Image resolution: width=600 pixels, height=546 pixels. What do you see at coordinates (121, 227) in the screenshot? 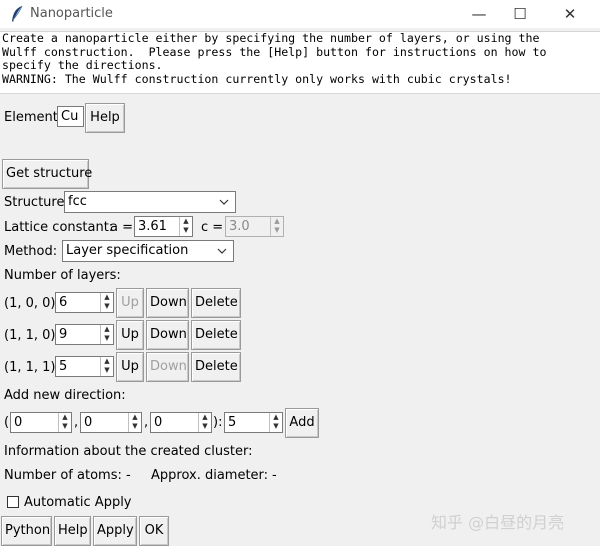
I see `lattice-a-label: a =` at bounding box center [121, 227].